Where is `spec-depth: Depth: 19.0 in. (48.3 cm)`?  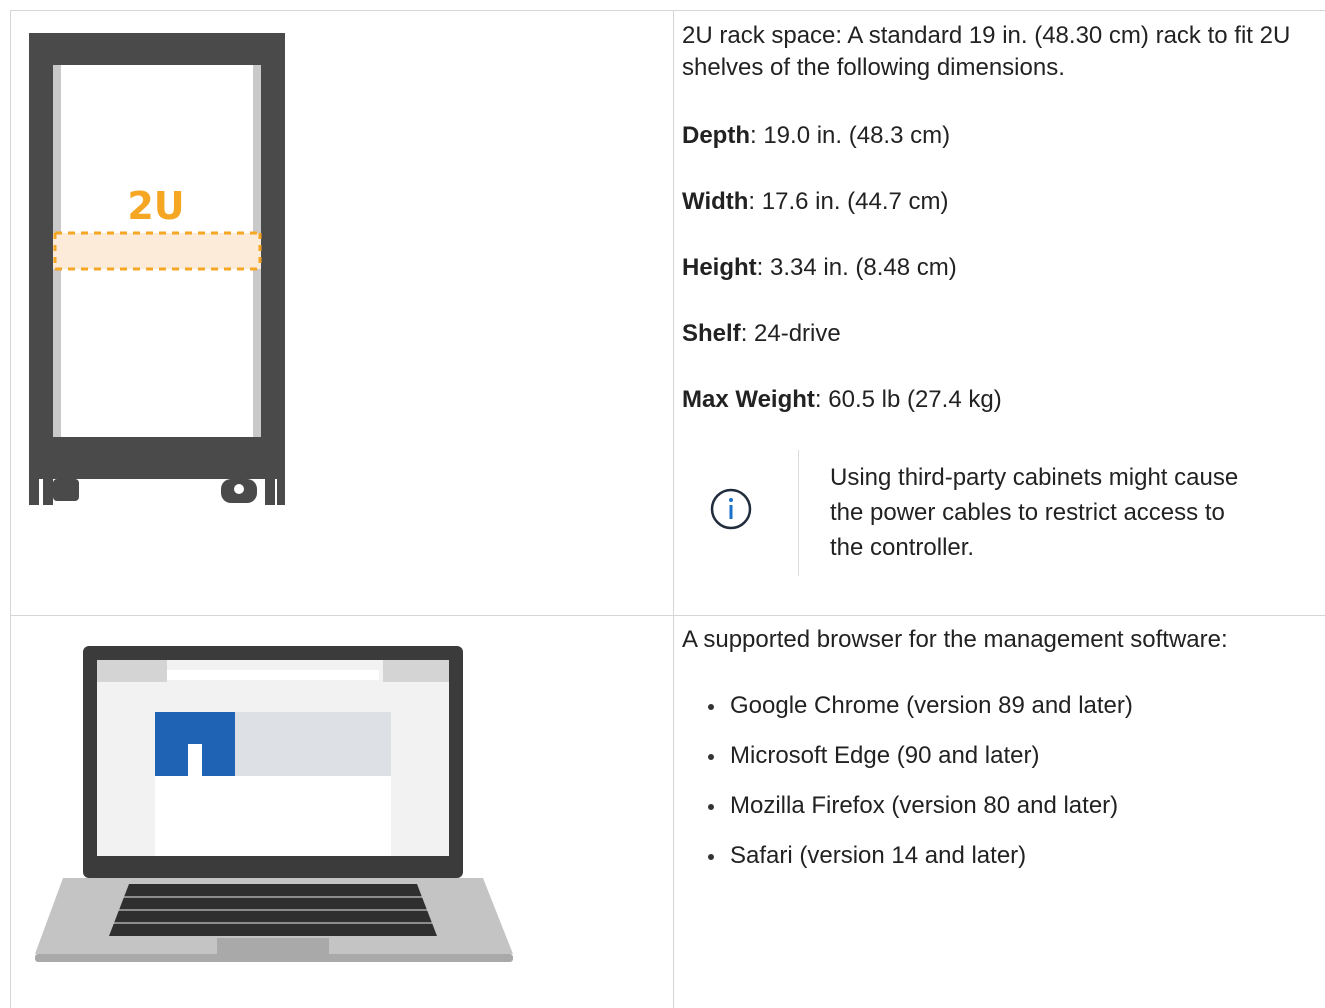
spec-depth: Depth: 19.0 in. (48.3 cm) is located at coordinates (816, 136).